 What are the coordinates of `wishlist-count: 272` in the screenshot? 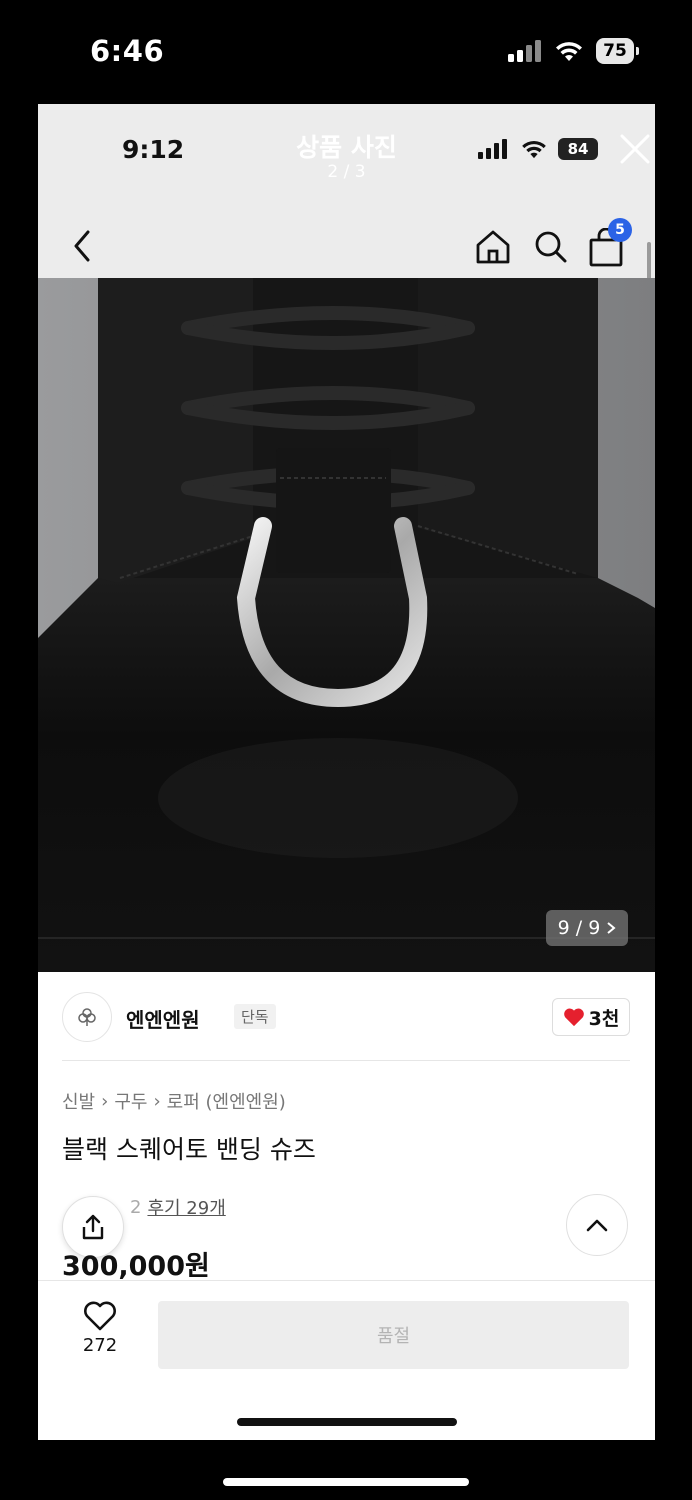 It's located at (100, 1345).